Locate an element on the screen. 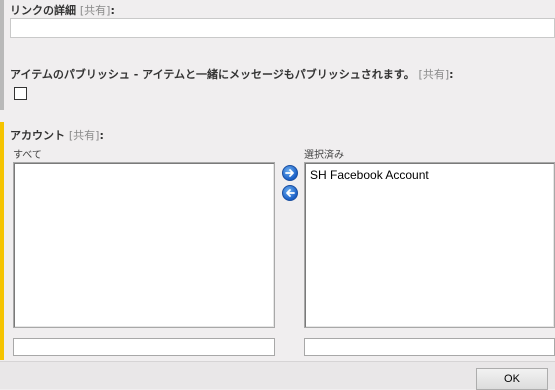  publish-item-checkbox is located at coordinates (20, 93).